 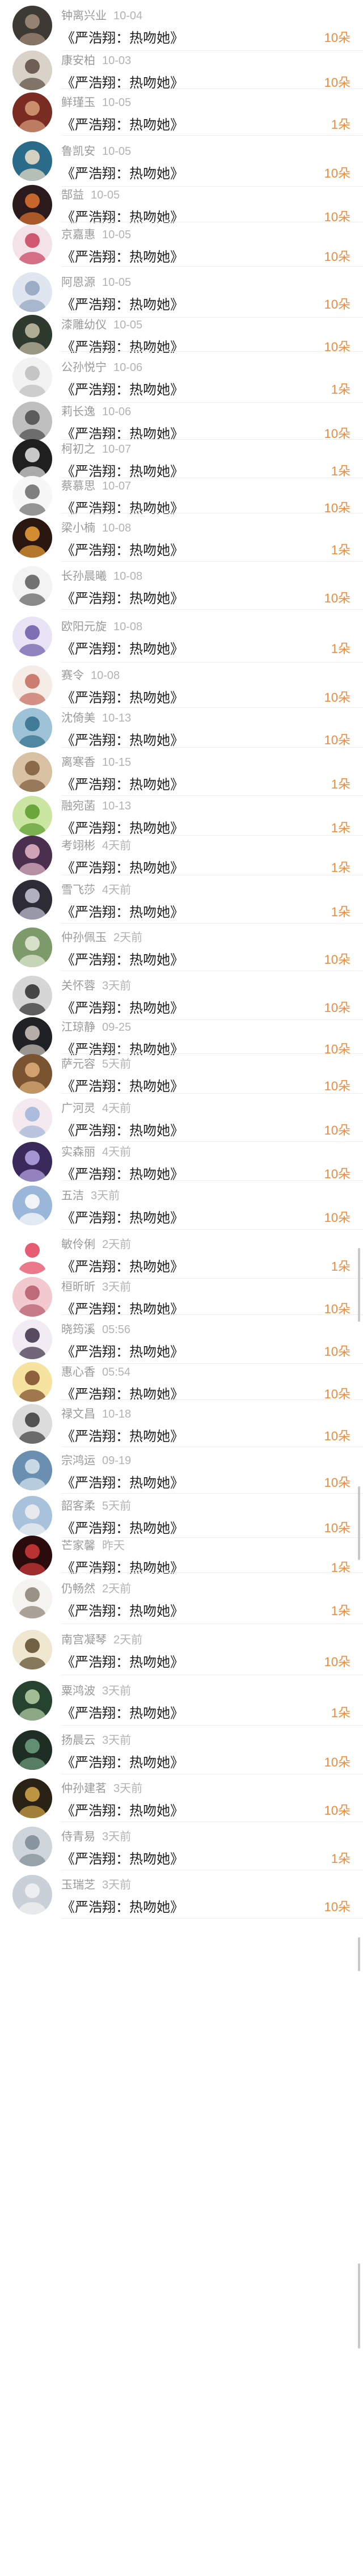 What do you see at coordinates (84, 1788) in the screenshot?
I see `user-name: 仲孙建茗` at bounding box center [84, 1788].